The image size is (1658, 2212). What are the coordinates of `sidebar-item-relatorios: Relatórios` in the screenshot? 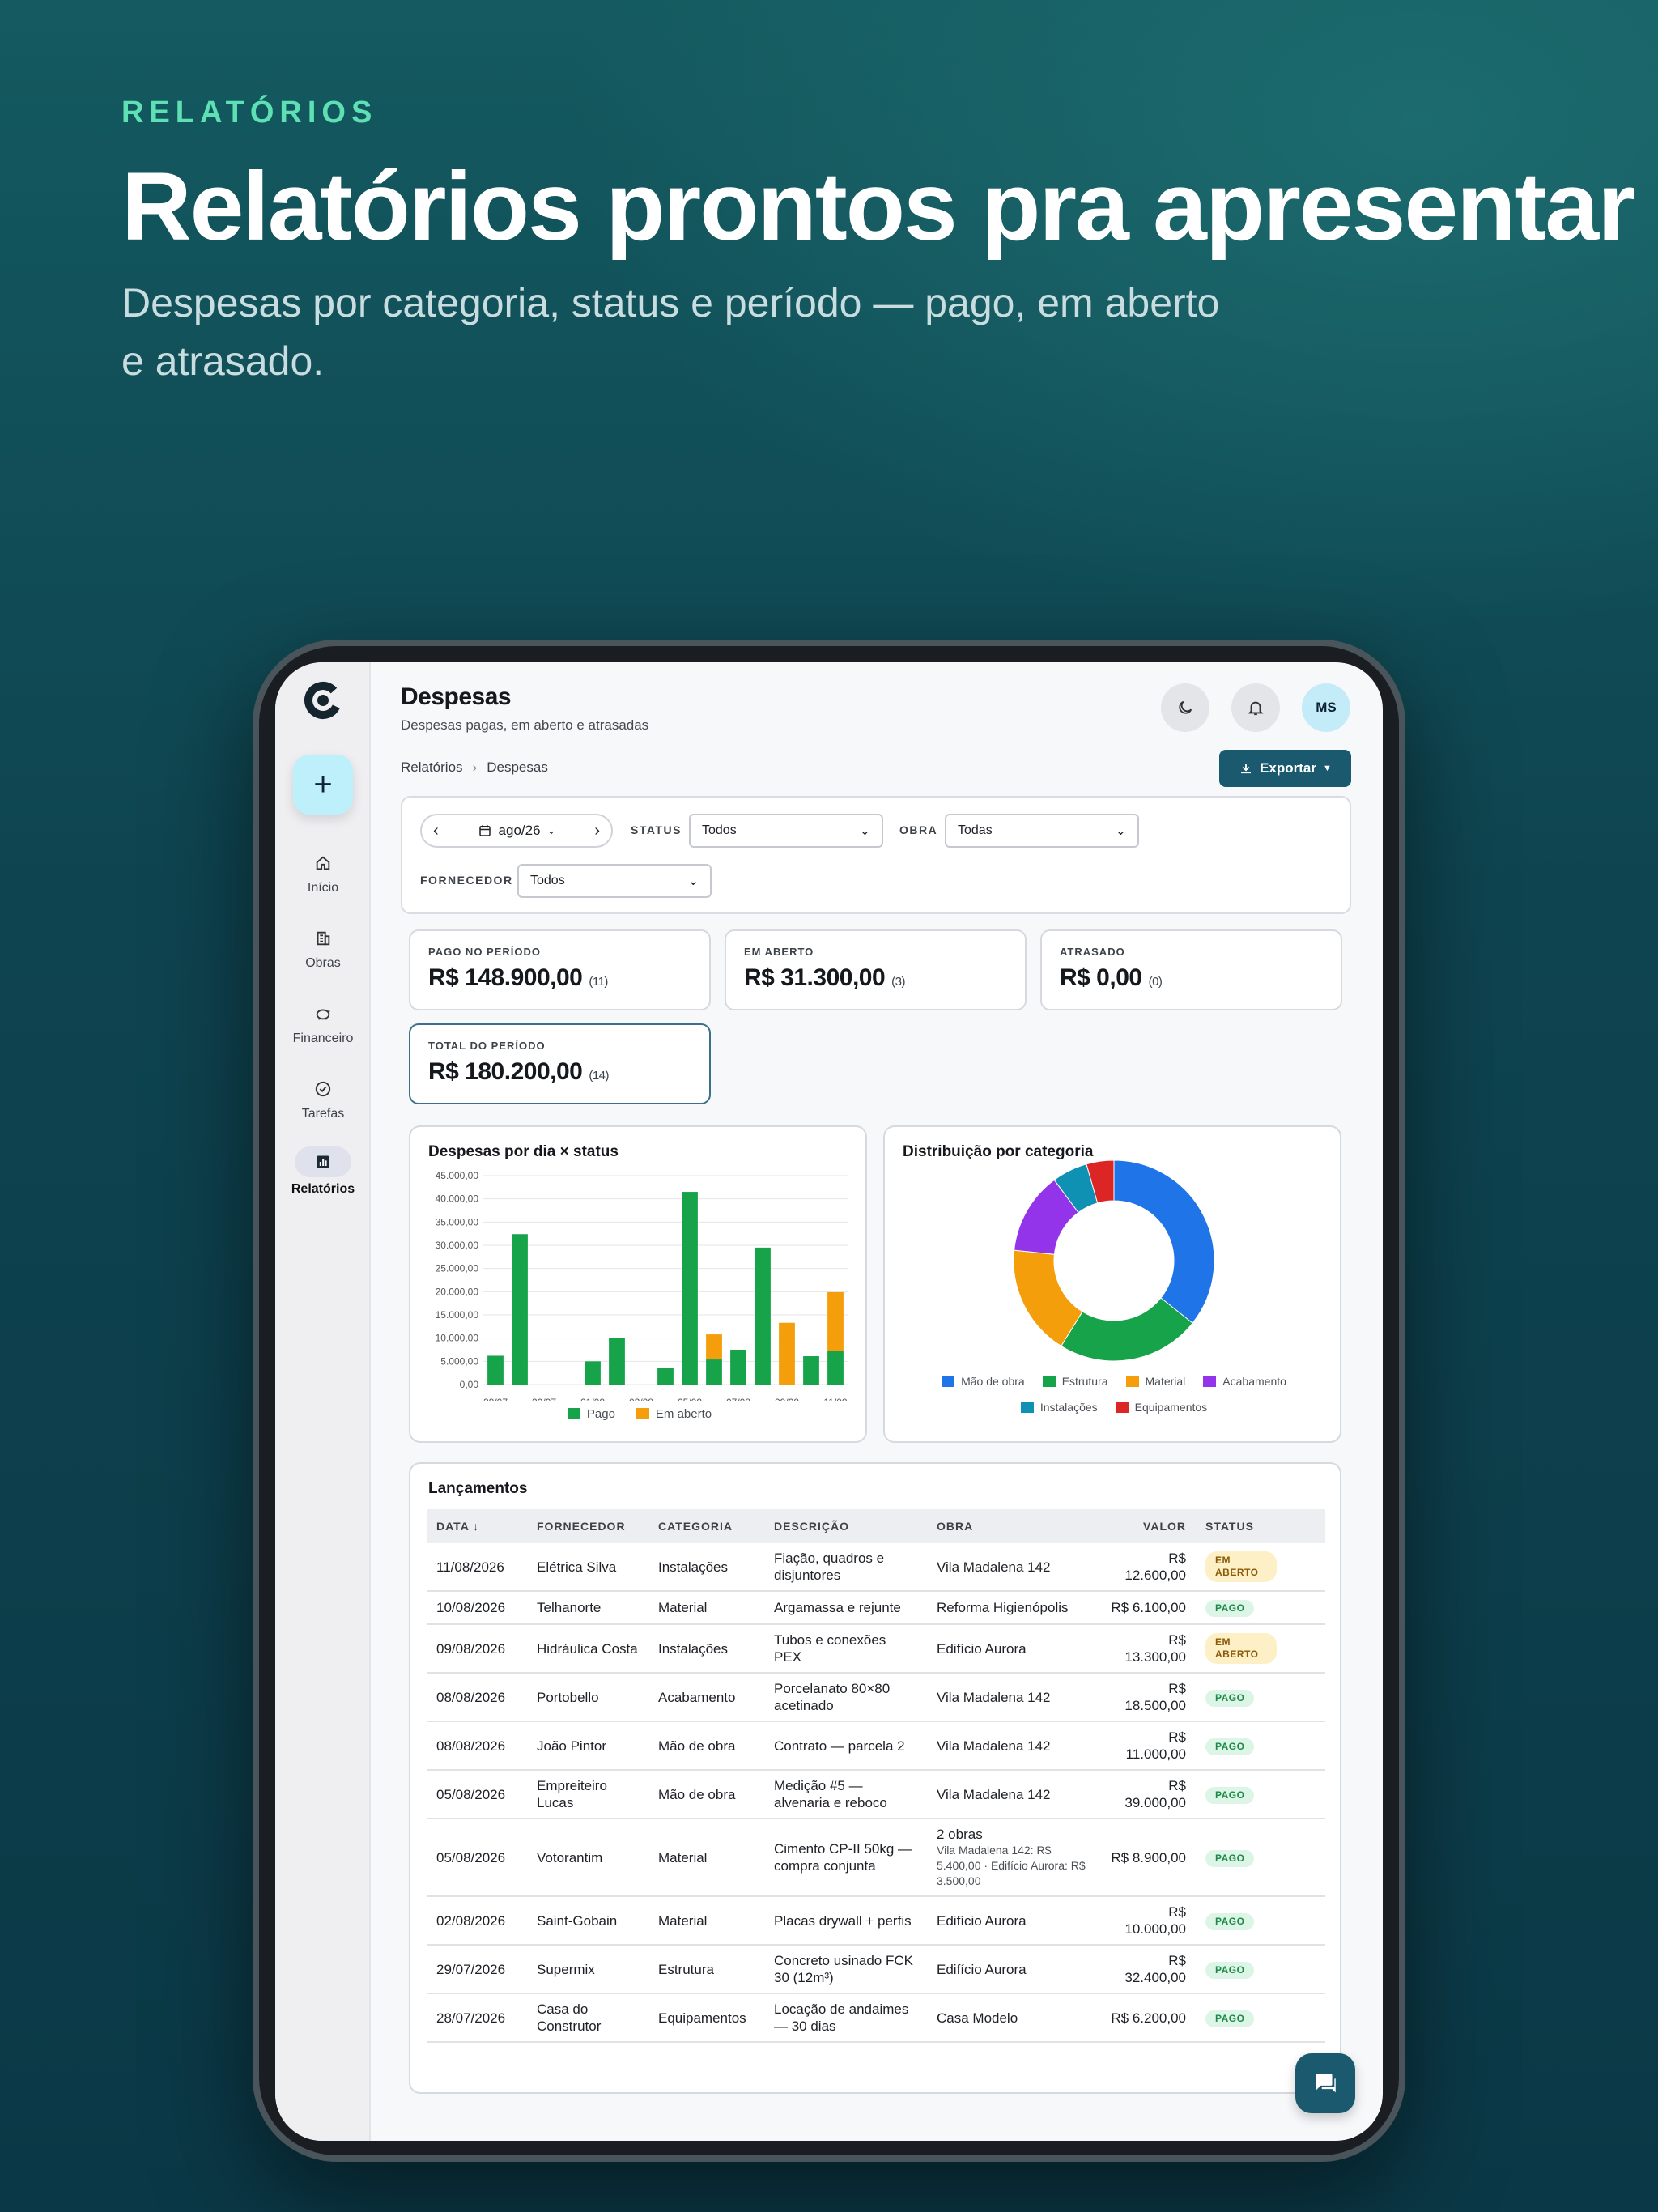 It's located at (323, 1171).